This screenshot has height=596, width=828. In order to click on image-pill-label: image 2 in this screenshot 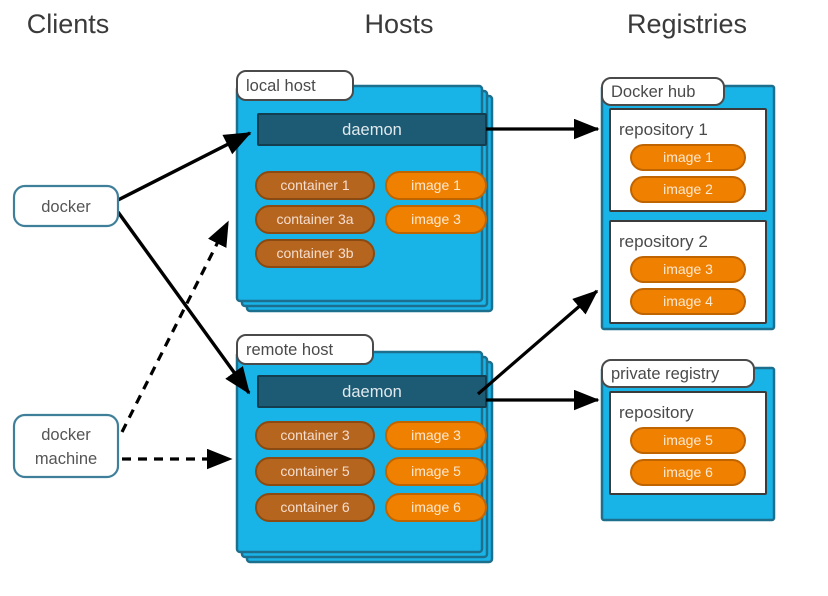, I will do `click(688, 189)`.